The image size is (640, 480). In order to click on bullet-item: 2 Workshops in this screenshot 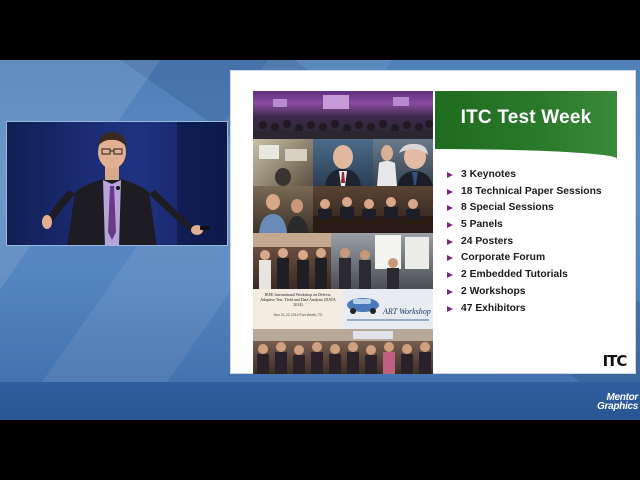, I will do `click(535, 292)`.